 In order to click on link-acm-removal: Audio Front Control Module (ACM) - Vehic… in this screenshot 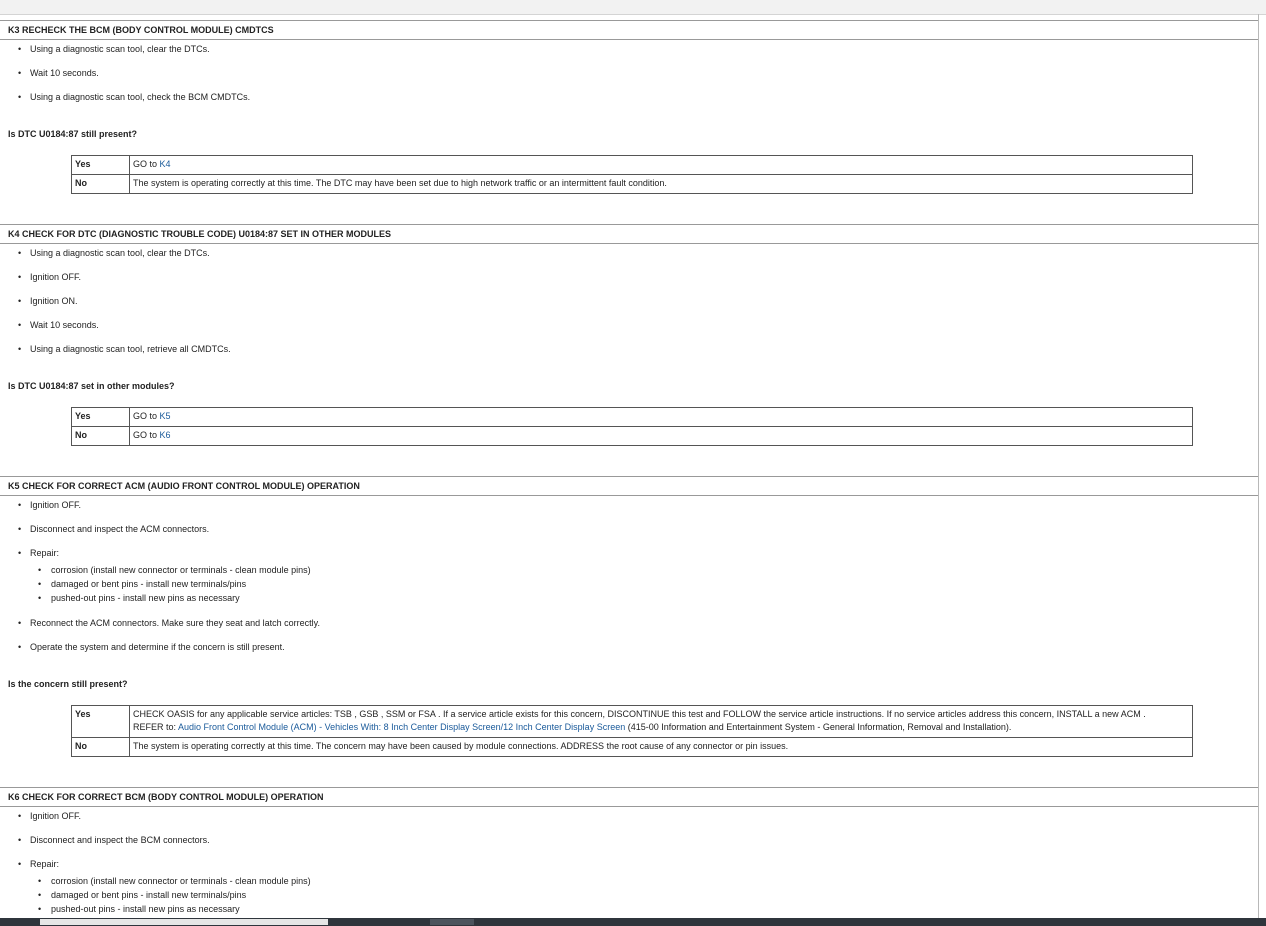, I will do `click(401, 727)`.